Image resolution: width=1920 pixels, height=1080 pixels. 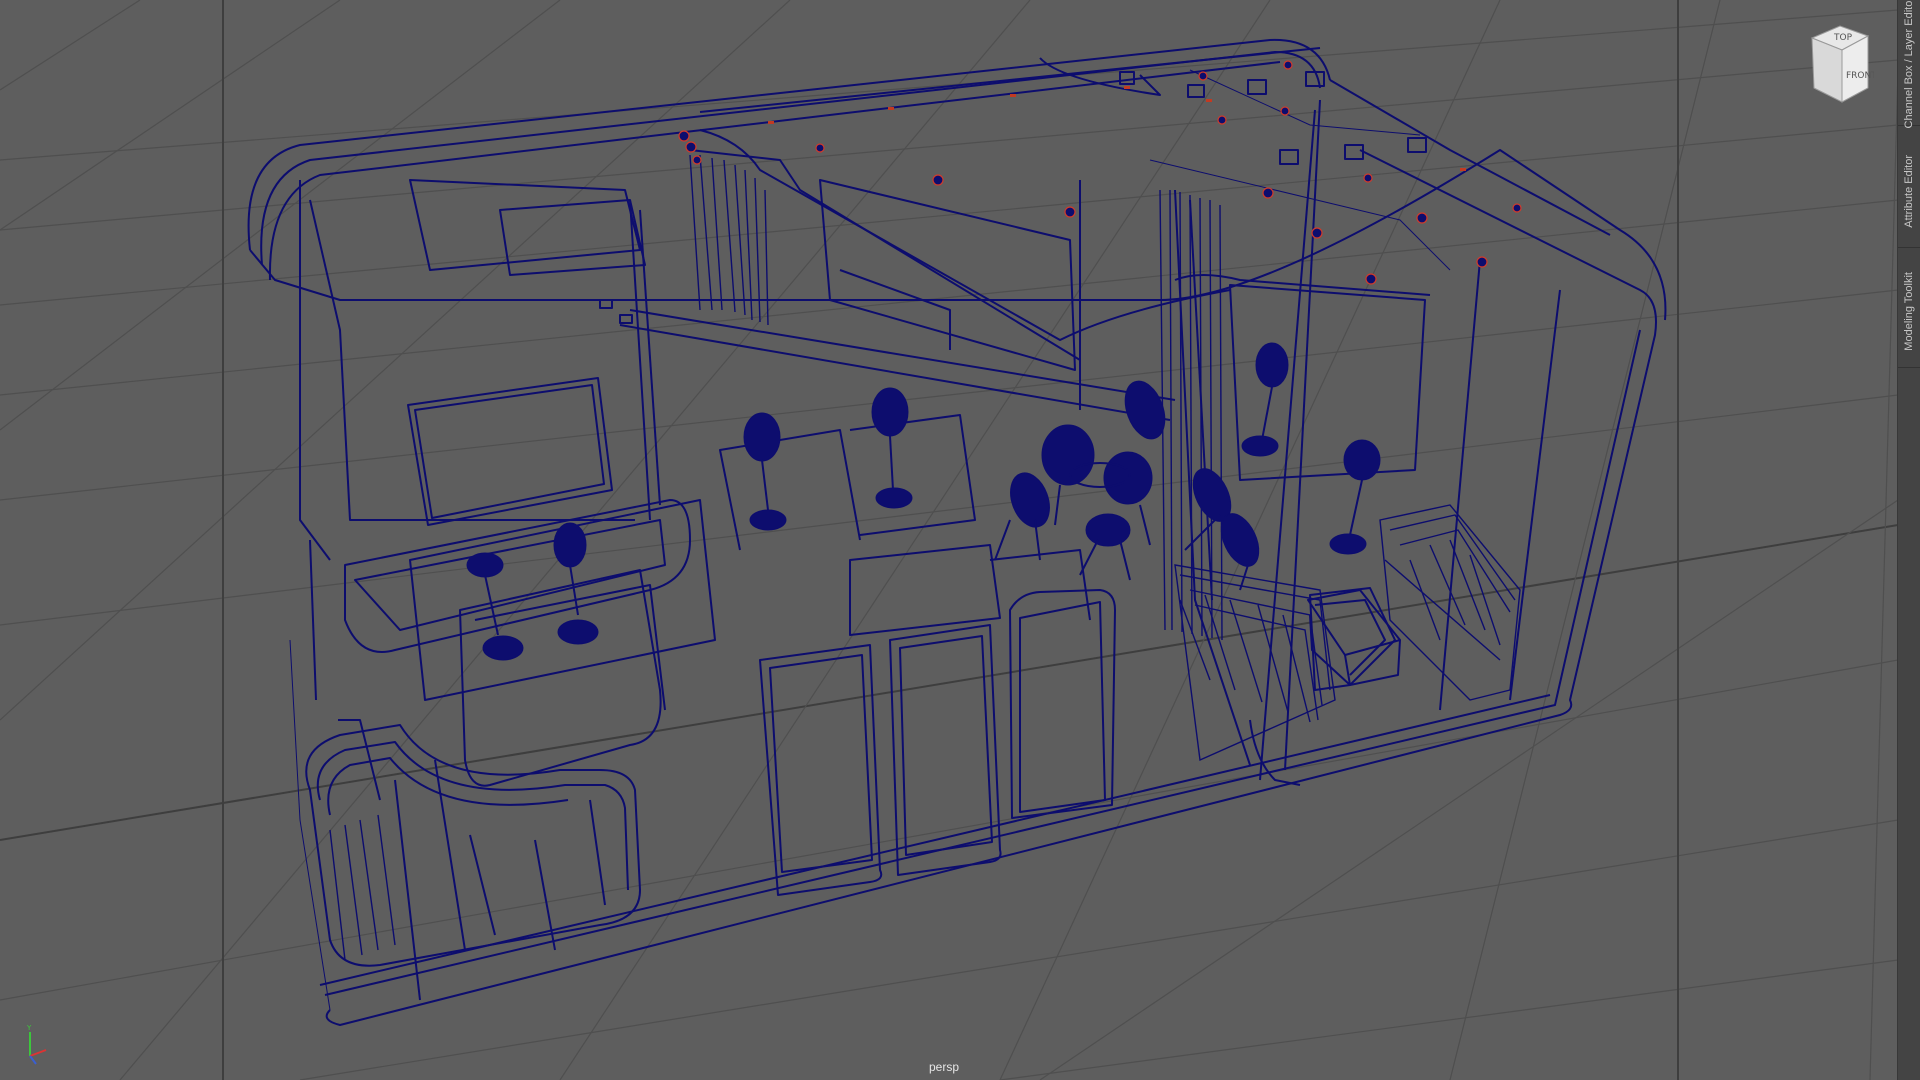 I want to click on tab-modeling-toolkit: Modeling Toolkit, so click(x=1909, y=311).